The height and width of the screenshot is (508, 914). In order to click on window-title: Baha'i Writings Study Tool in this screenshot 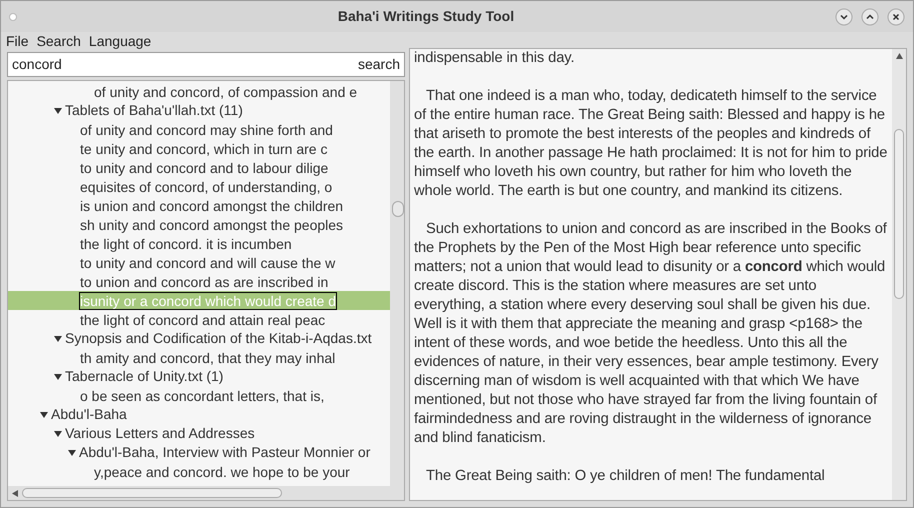, I will do `click(426, 16)`.